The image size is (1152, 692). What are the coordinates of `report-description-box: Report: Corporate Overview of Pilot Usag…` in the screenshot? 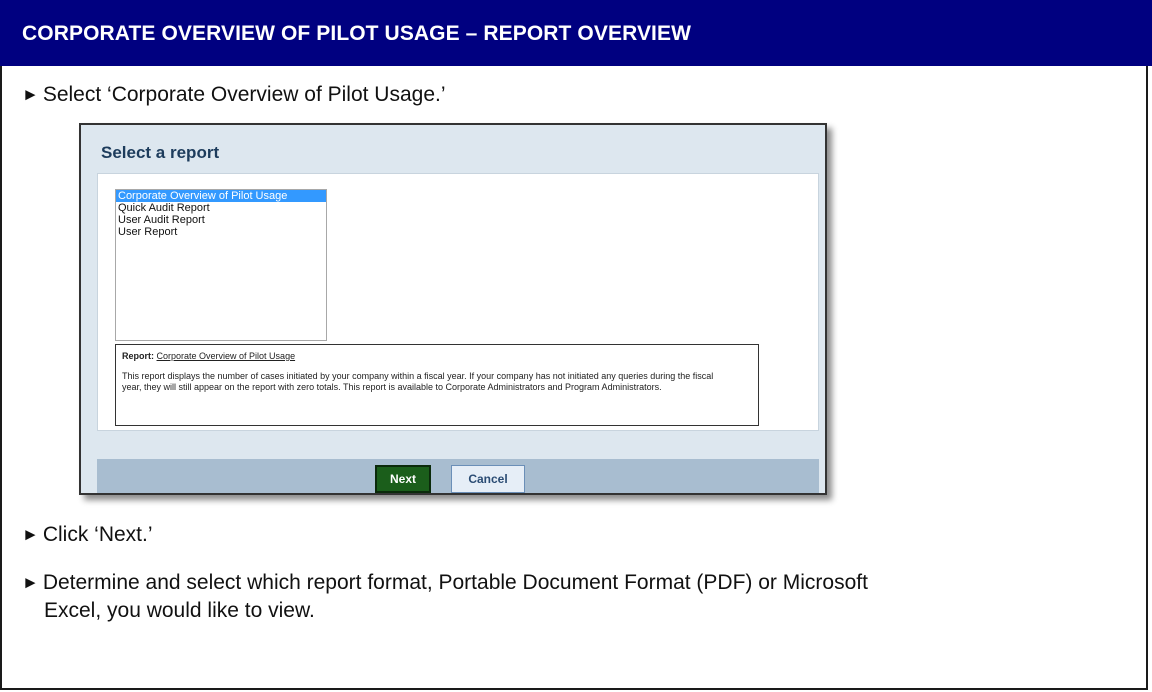 It's located at (437, 385).